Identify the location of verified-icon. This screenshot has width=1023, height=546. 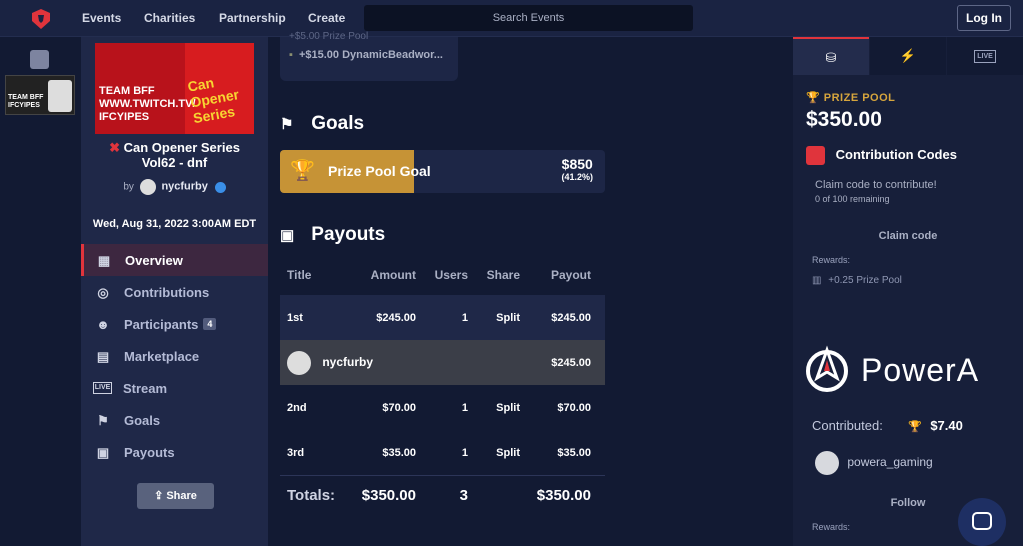
(220, 187).